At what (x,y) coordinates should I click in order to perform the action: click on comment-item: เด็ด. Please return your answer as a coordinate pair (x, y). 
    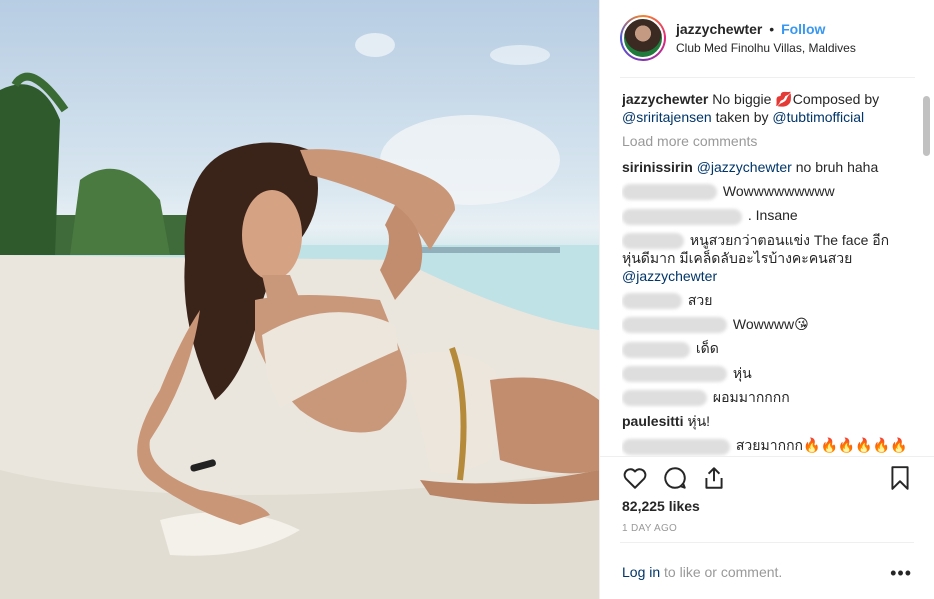
    Looking at the image, I should click on (767, 348).